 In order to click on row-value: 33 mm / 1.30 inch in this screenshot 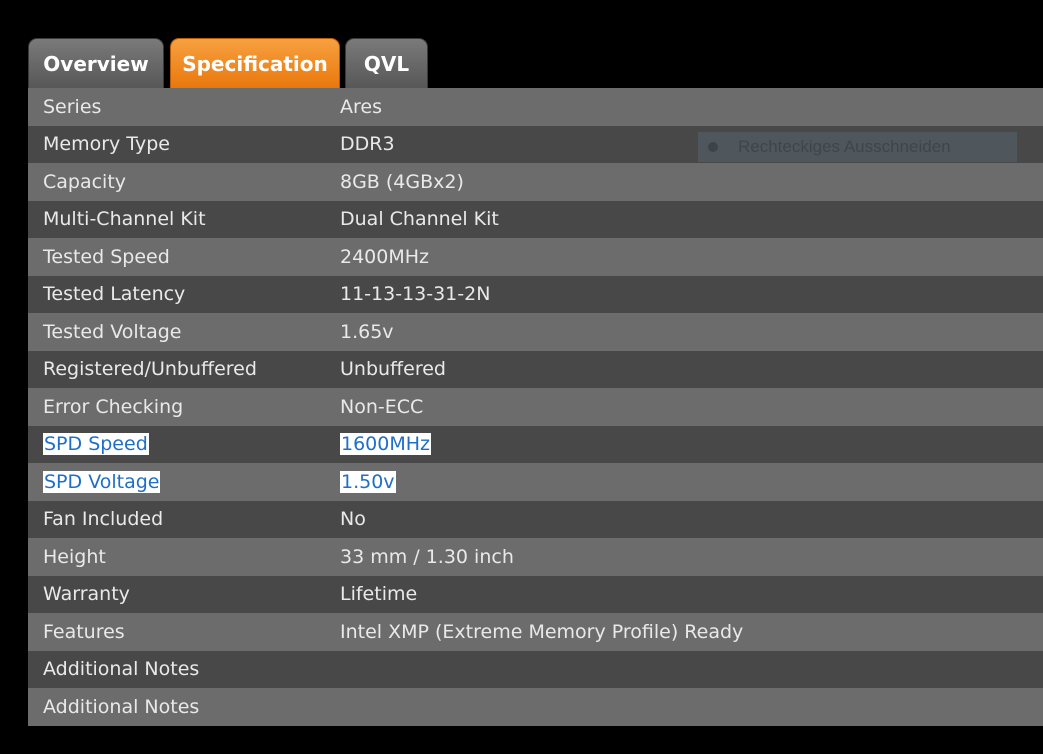, I will do `click(427, 556)`.